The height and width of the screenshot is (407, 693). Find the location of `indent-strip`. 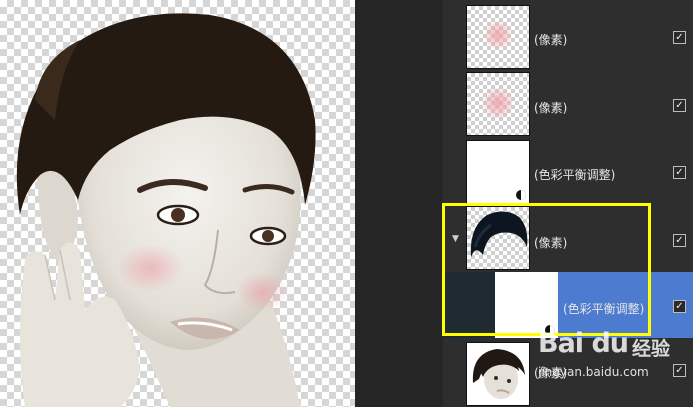

indent-strip is located at coordinates (469, 305).